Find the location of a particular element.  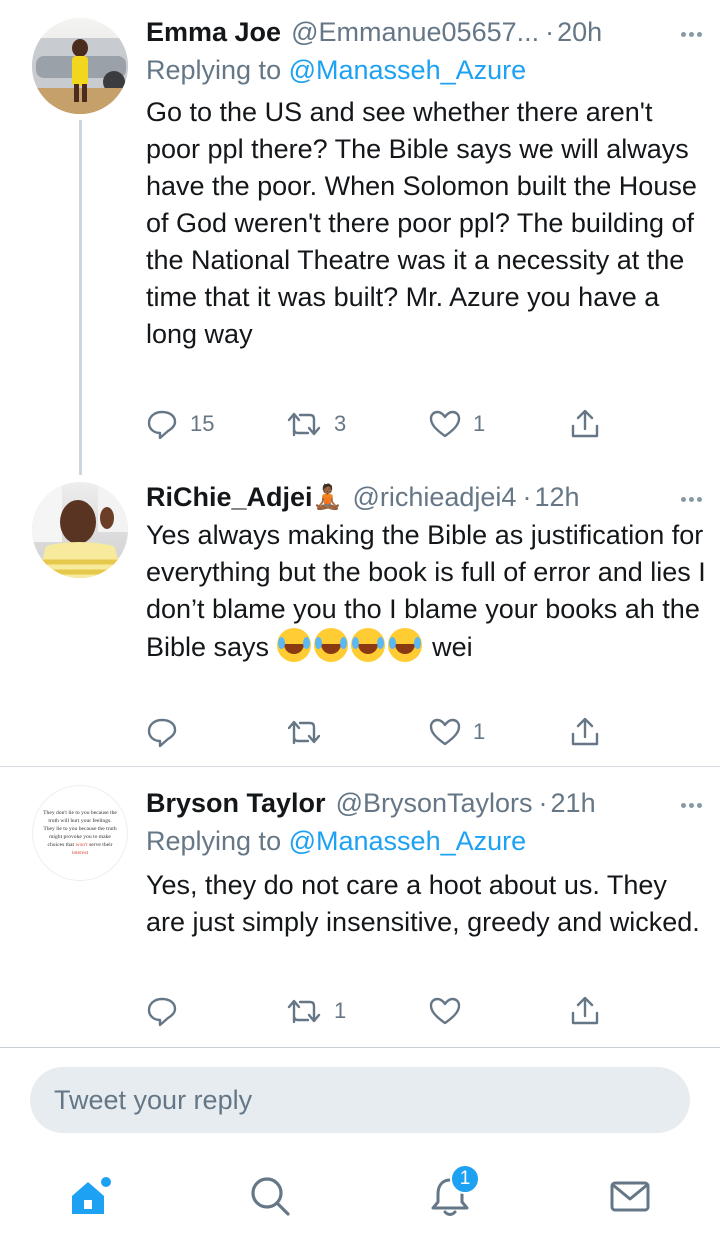

search-icon is located at coordinates (270, 1196).